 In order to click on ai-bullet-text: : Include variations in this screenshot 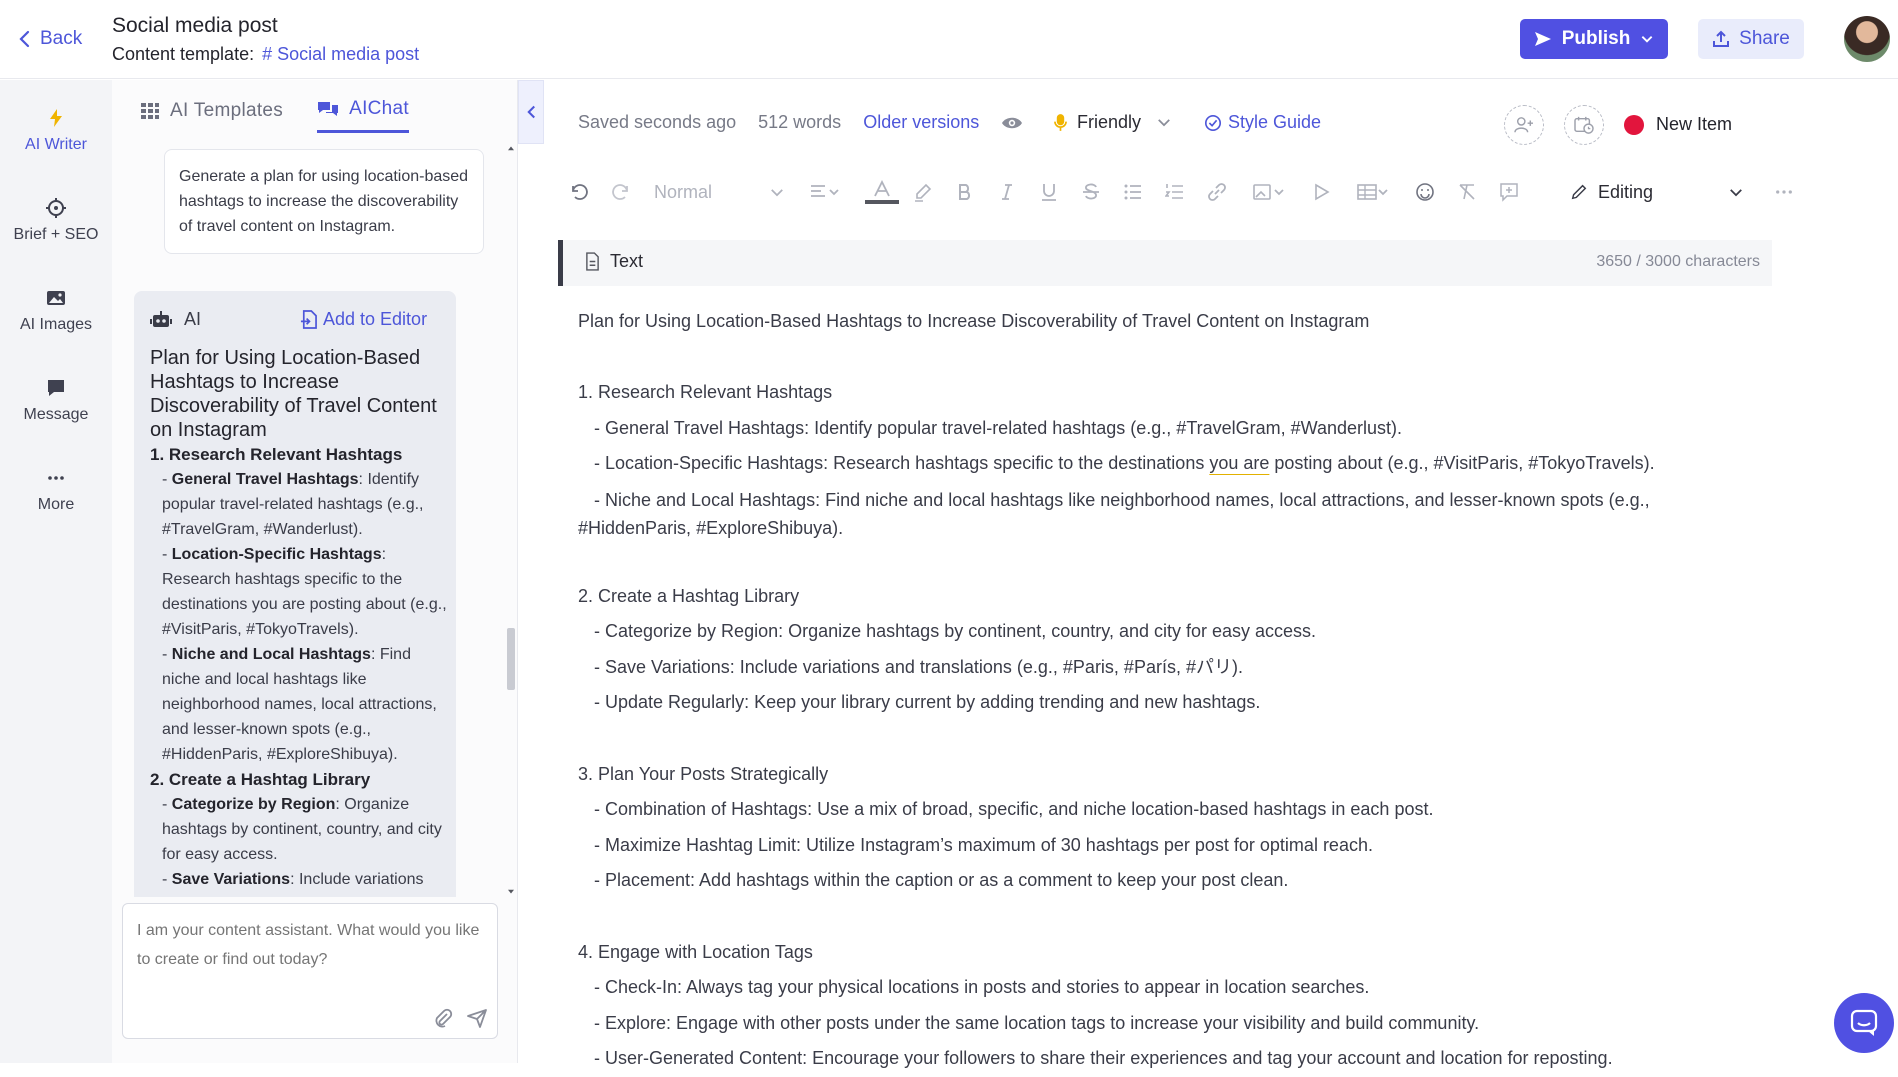, I will do `click(357, 879)`.